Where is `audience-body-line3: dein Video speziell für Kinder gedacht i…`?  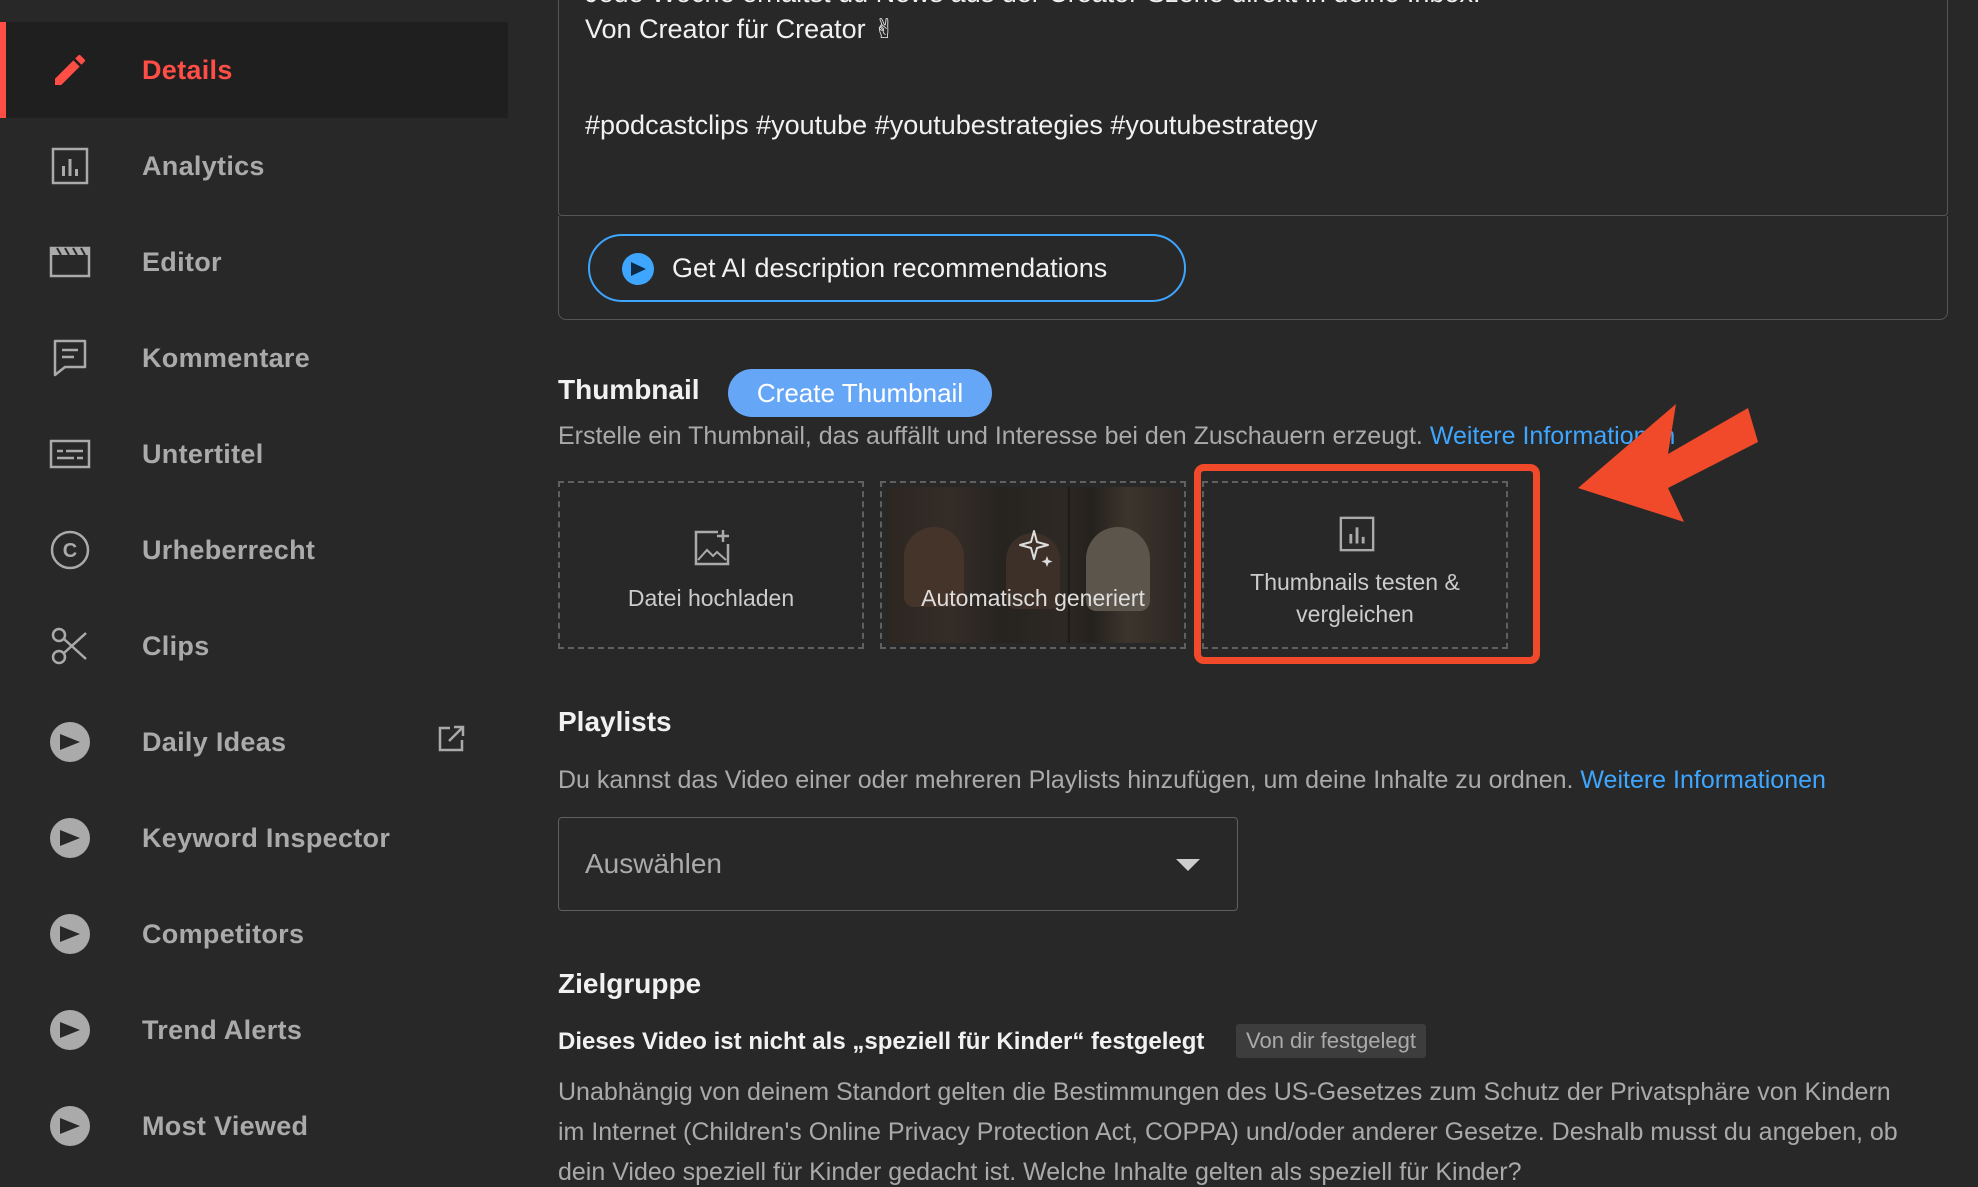 audience-body-line3: dein Video speziell für Kinder gedacht i… is located at coordinates (1040, 1172).